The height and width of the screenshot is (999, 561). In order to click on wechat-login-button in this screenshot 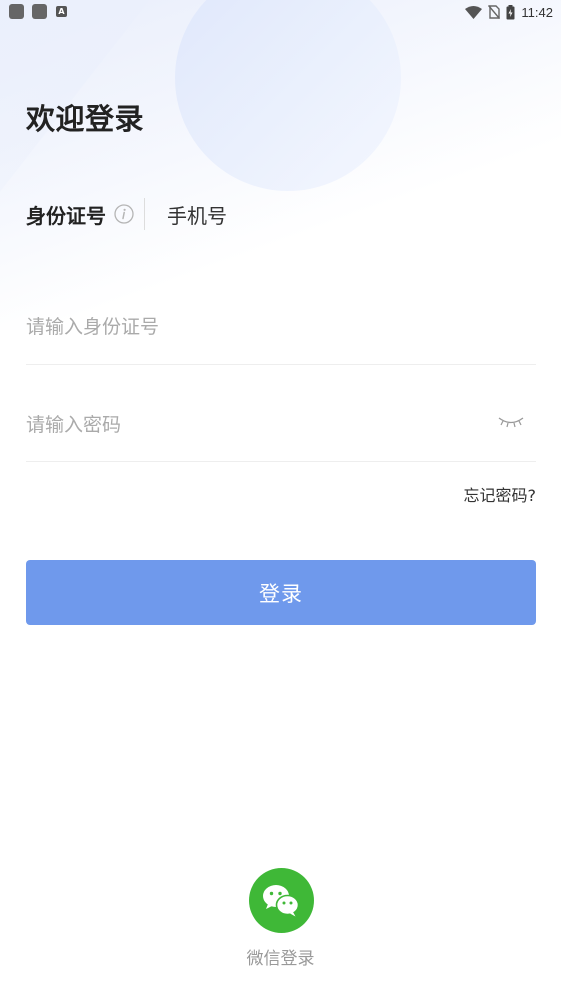, I will do `click(281, 900)`.